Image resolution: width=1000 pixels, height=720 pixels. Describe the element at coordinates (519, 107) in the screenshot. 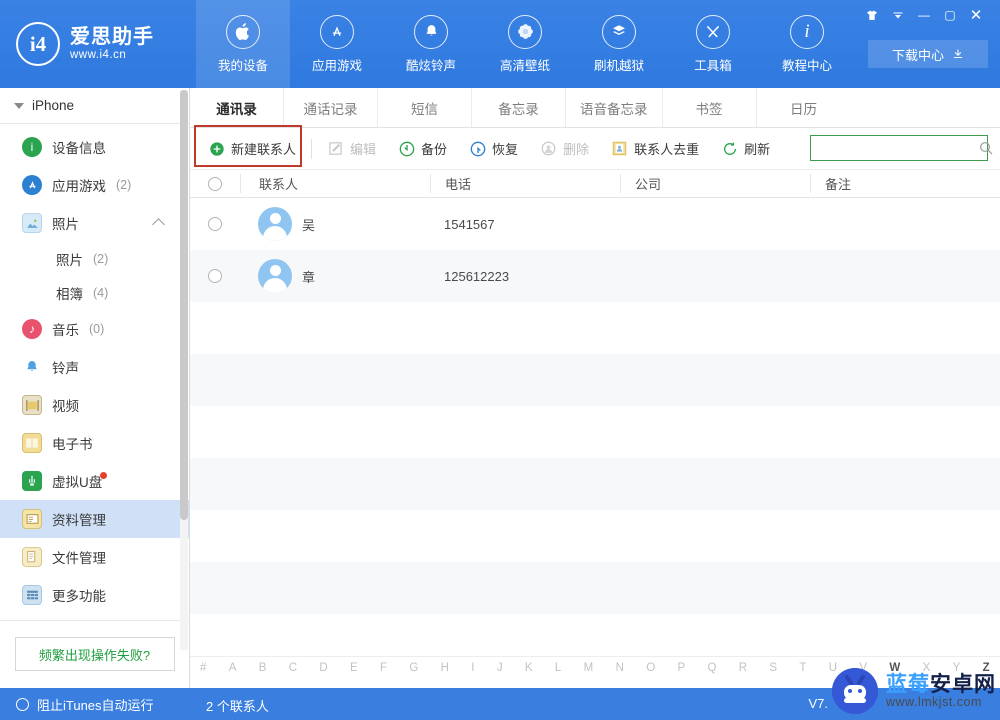

I see `tab-notes: 备忘录` at that location.